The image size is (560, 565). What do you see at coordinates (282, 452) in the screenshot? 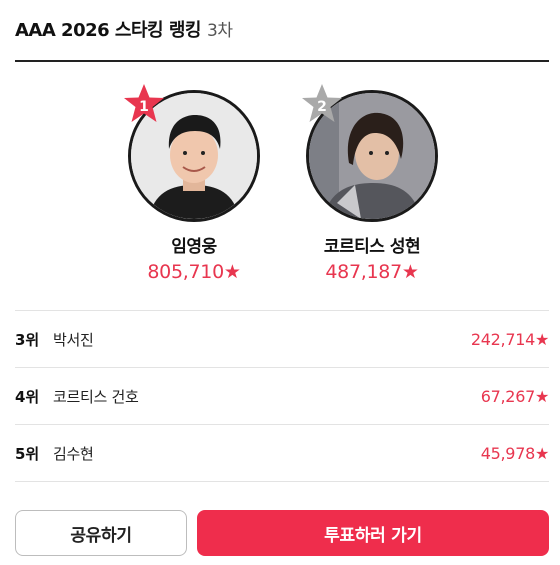
I see `ranking-row: 5위 김수현 45,978★` at bounding box center [282, 452].